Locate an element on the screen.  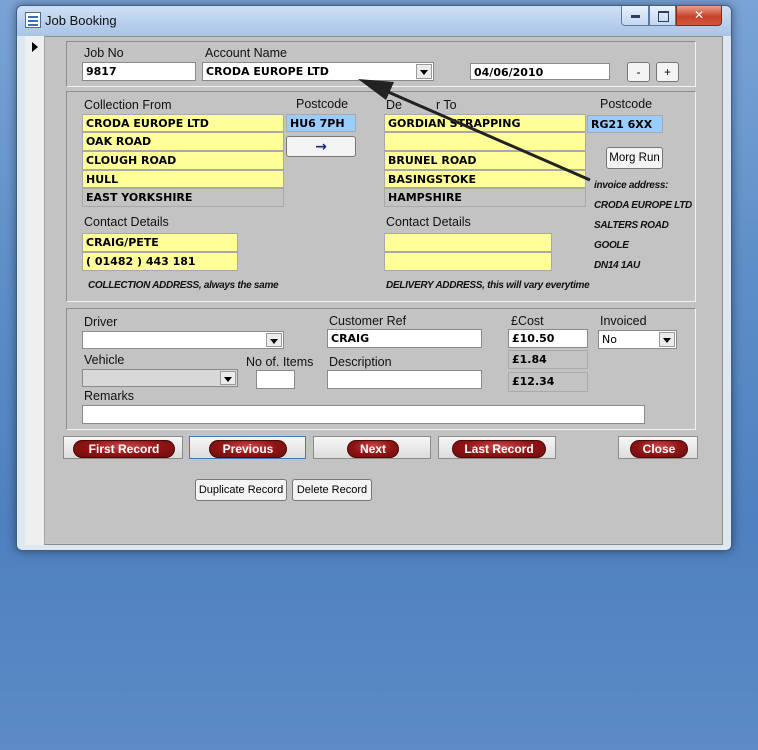
collection-line-1: CRODA EUROPE LTD is located at coordinates (183, 123).